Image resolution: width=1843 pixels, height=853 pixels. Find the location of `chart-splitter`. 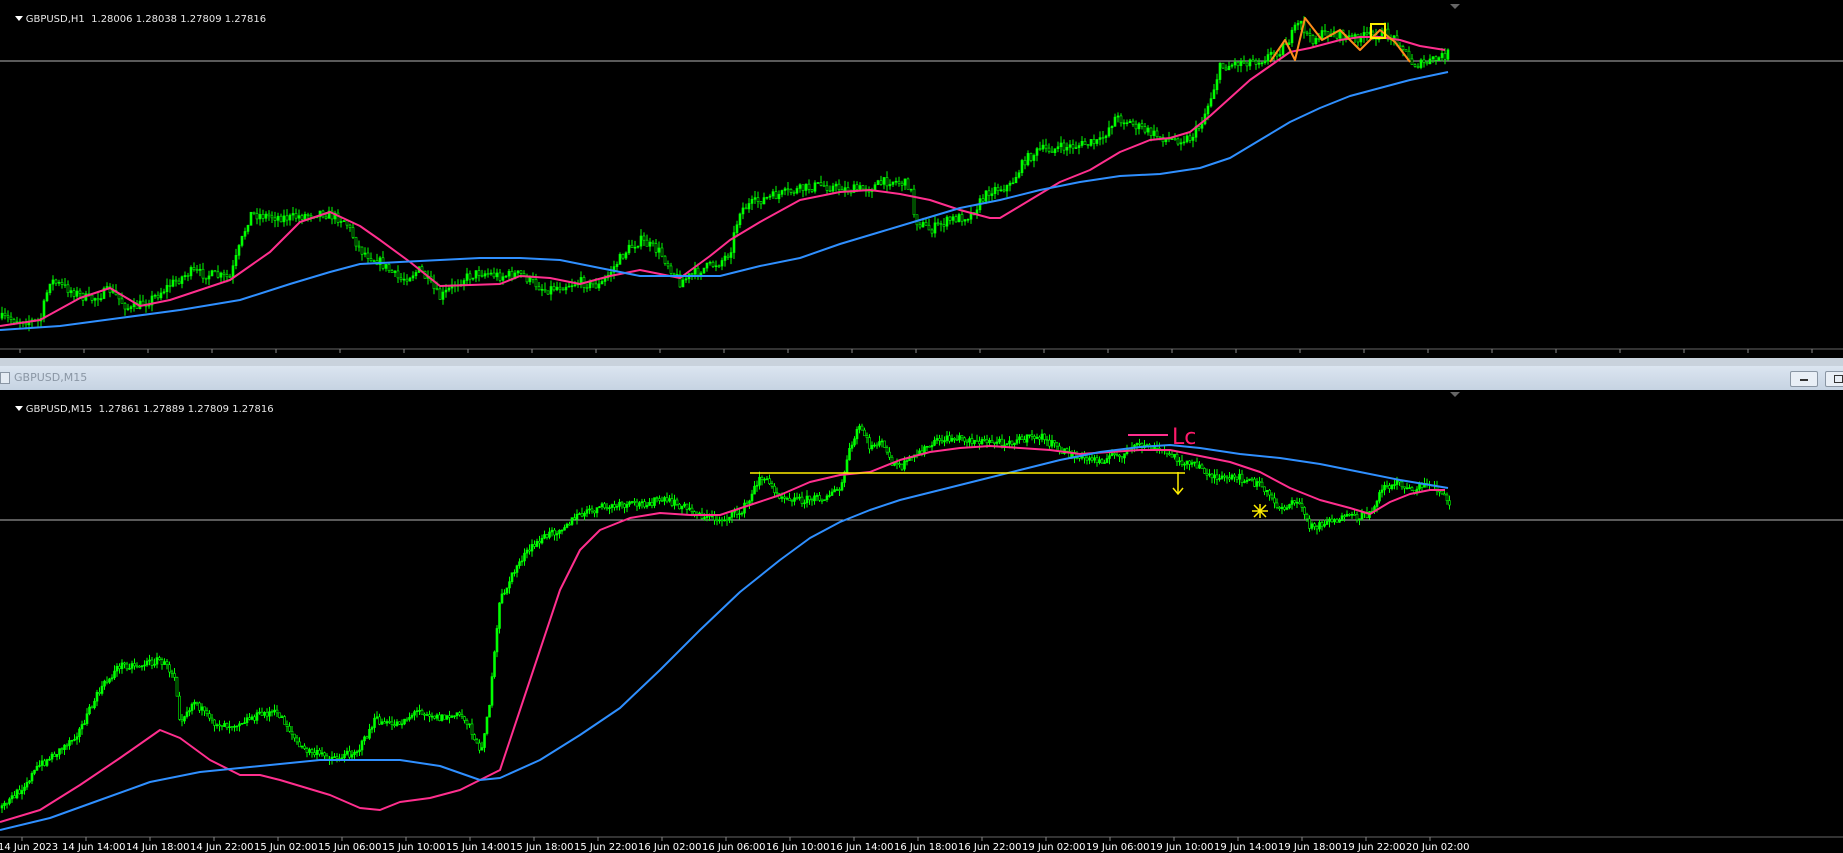

chart-splitter is located at coordinates (921, 362).